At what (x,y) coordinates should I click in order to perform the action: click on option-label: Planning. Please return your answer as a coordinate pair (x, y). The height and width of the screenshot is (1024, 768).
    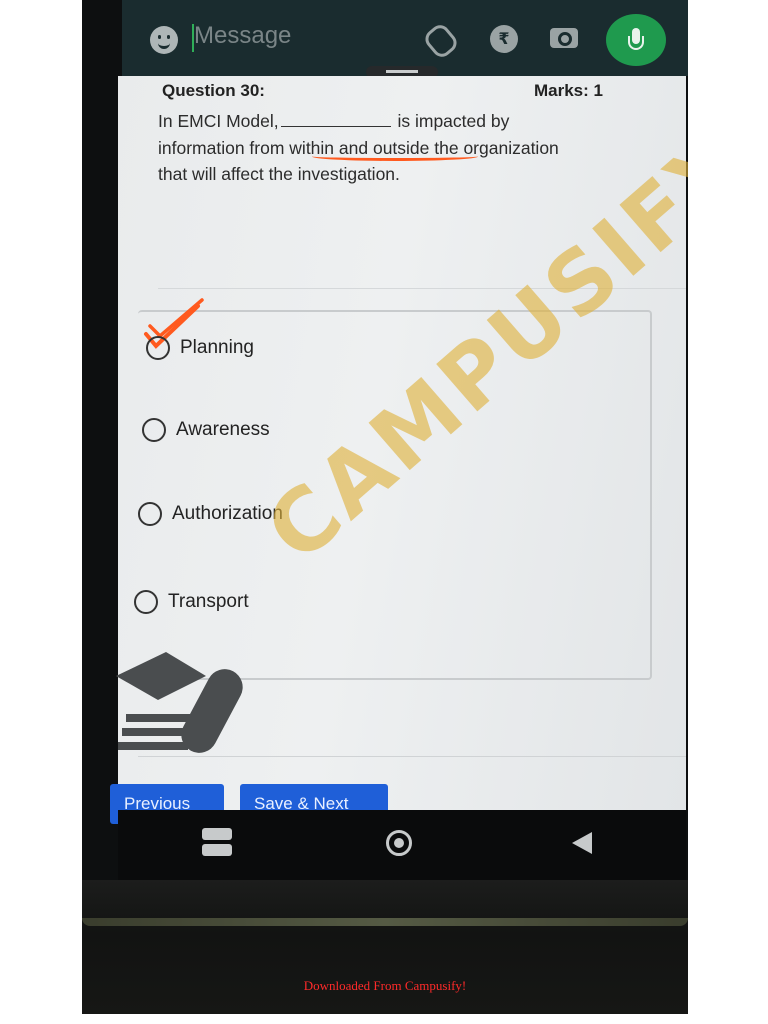
    Looking at the image, I should click on (217, 347).